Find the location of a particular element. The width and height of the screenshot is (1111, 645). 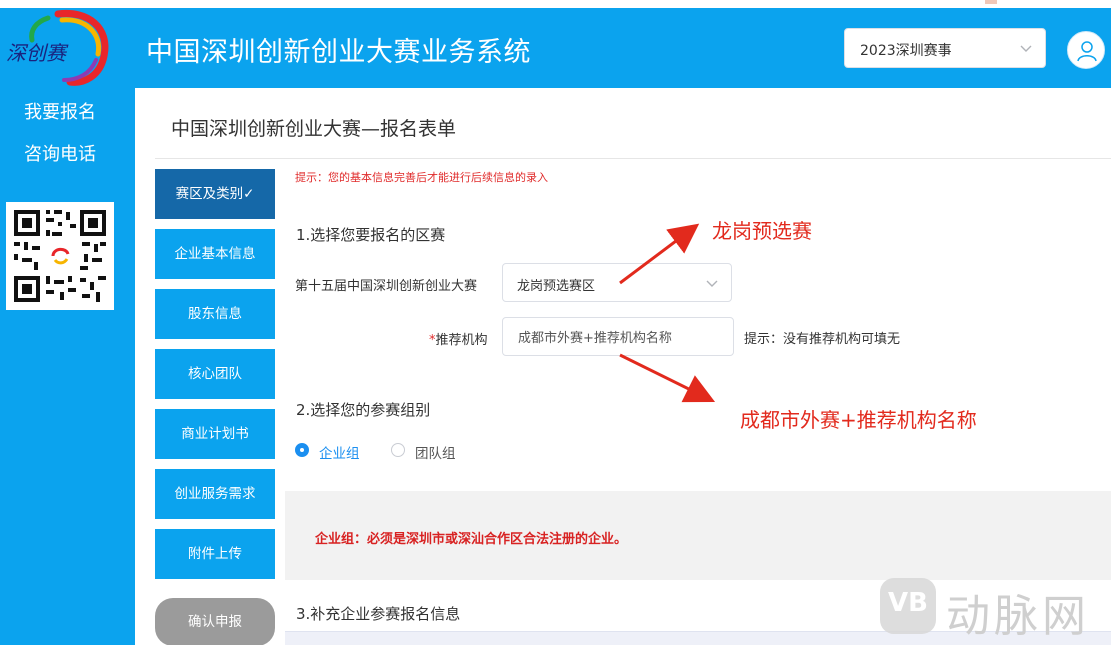

qr-code-image is located at coordinates (60, 256).